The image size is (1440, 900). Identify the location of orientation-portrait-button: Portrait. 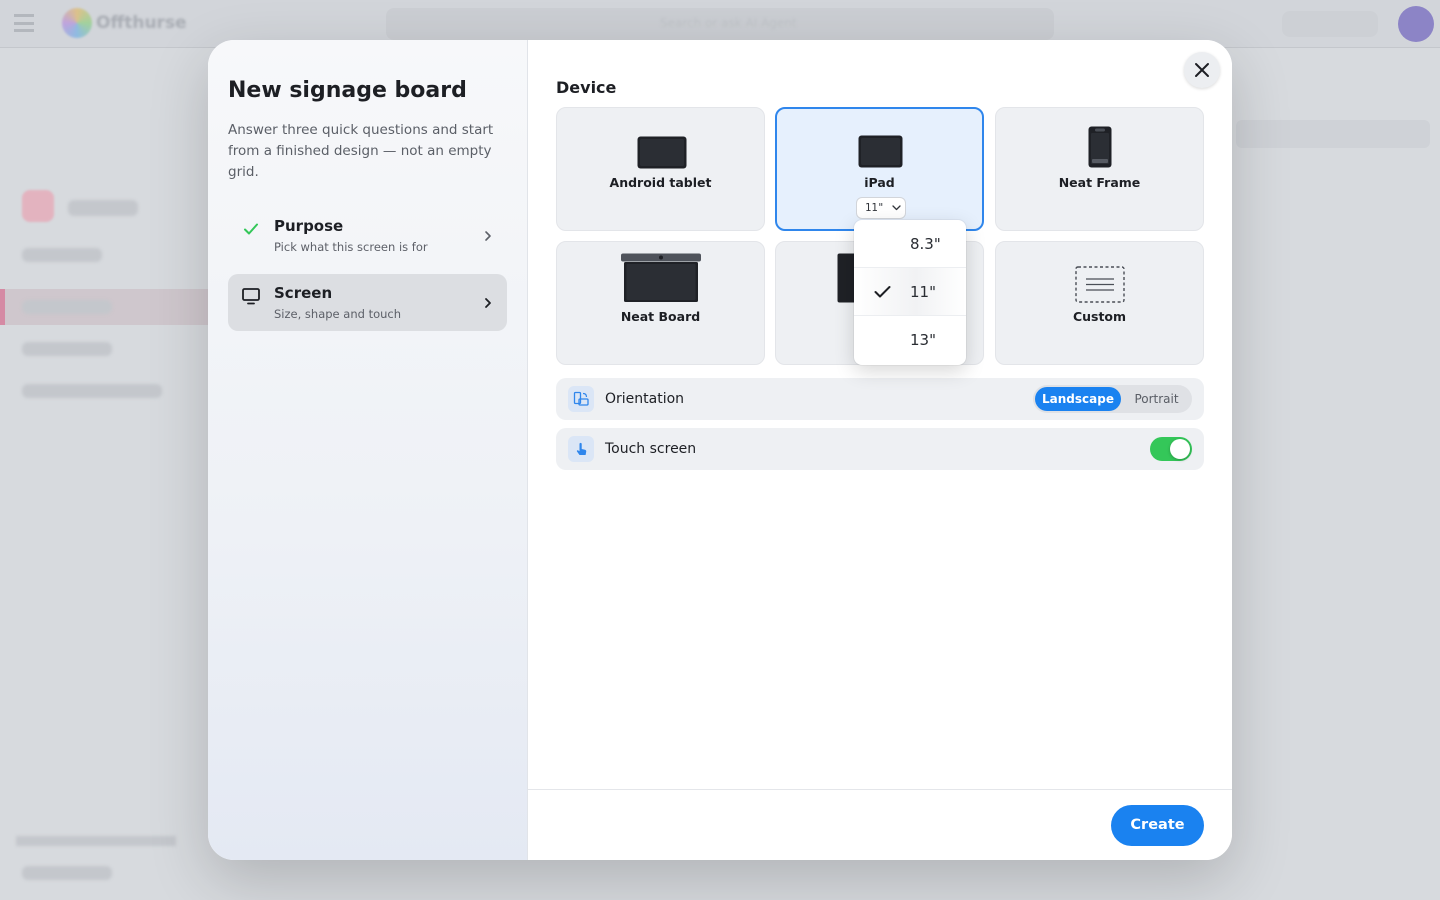
(1156, 399).